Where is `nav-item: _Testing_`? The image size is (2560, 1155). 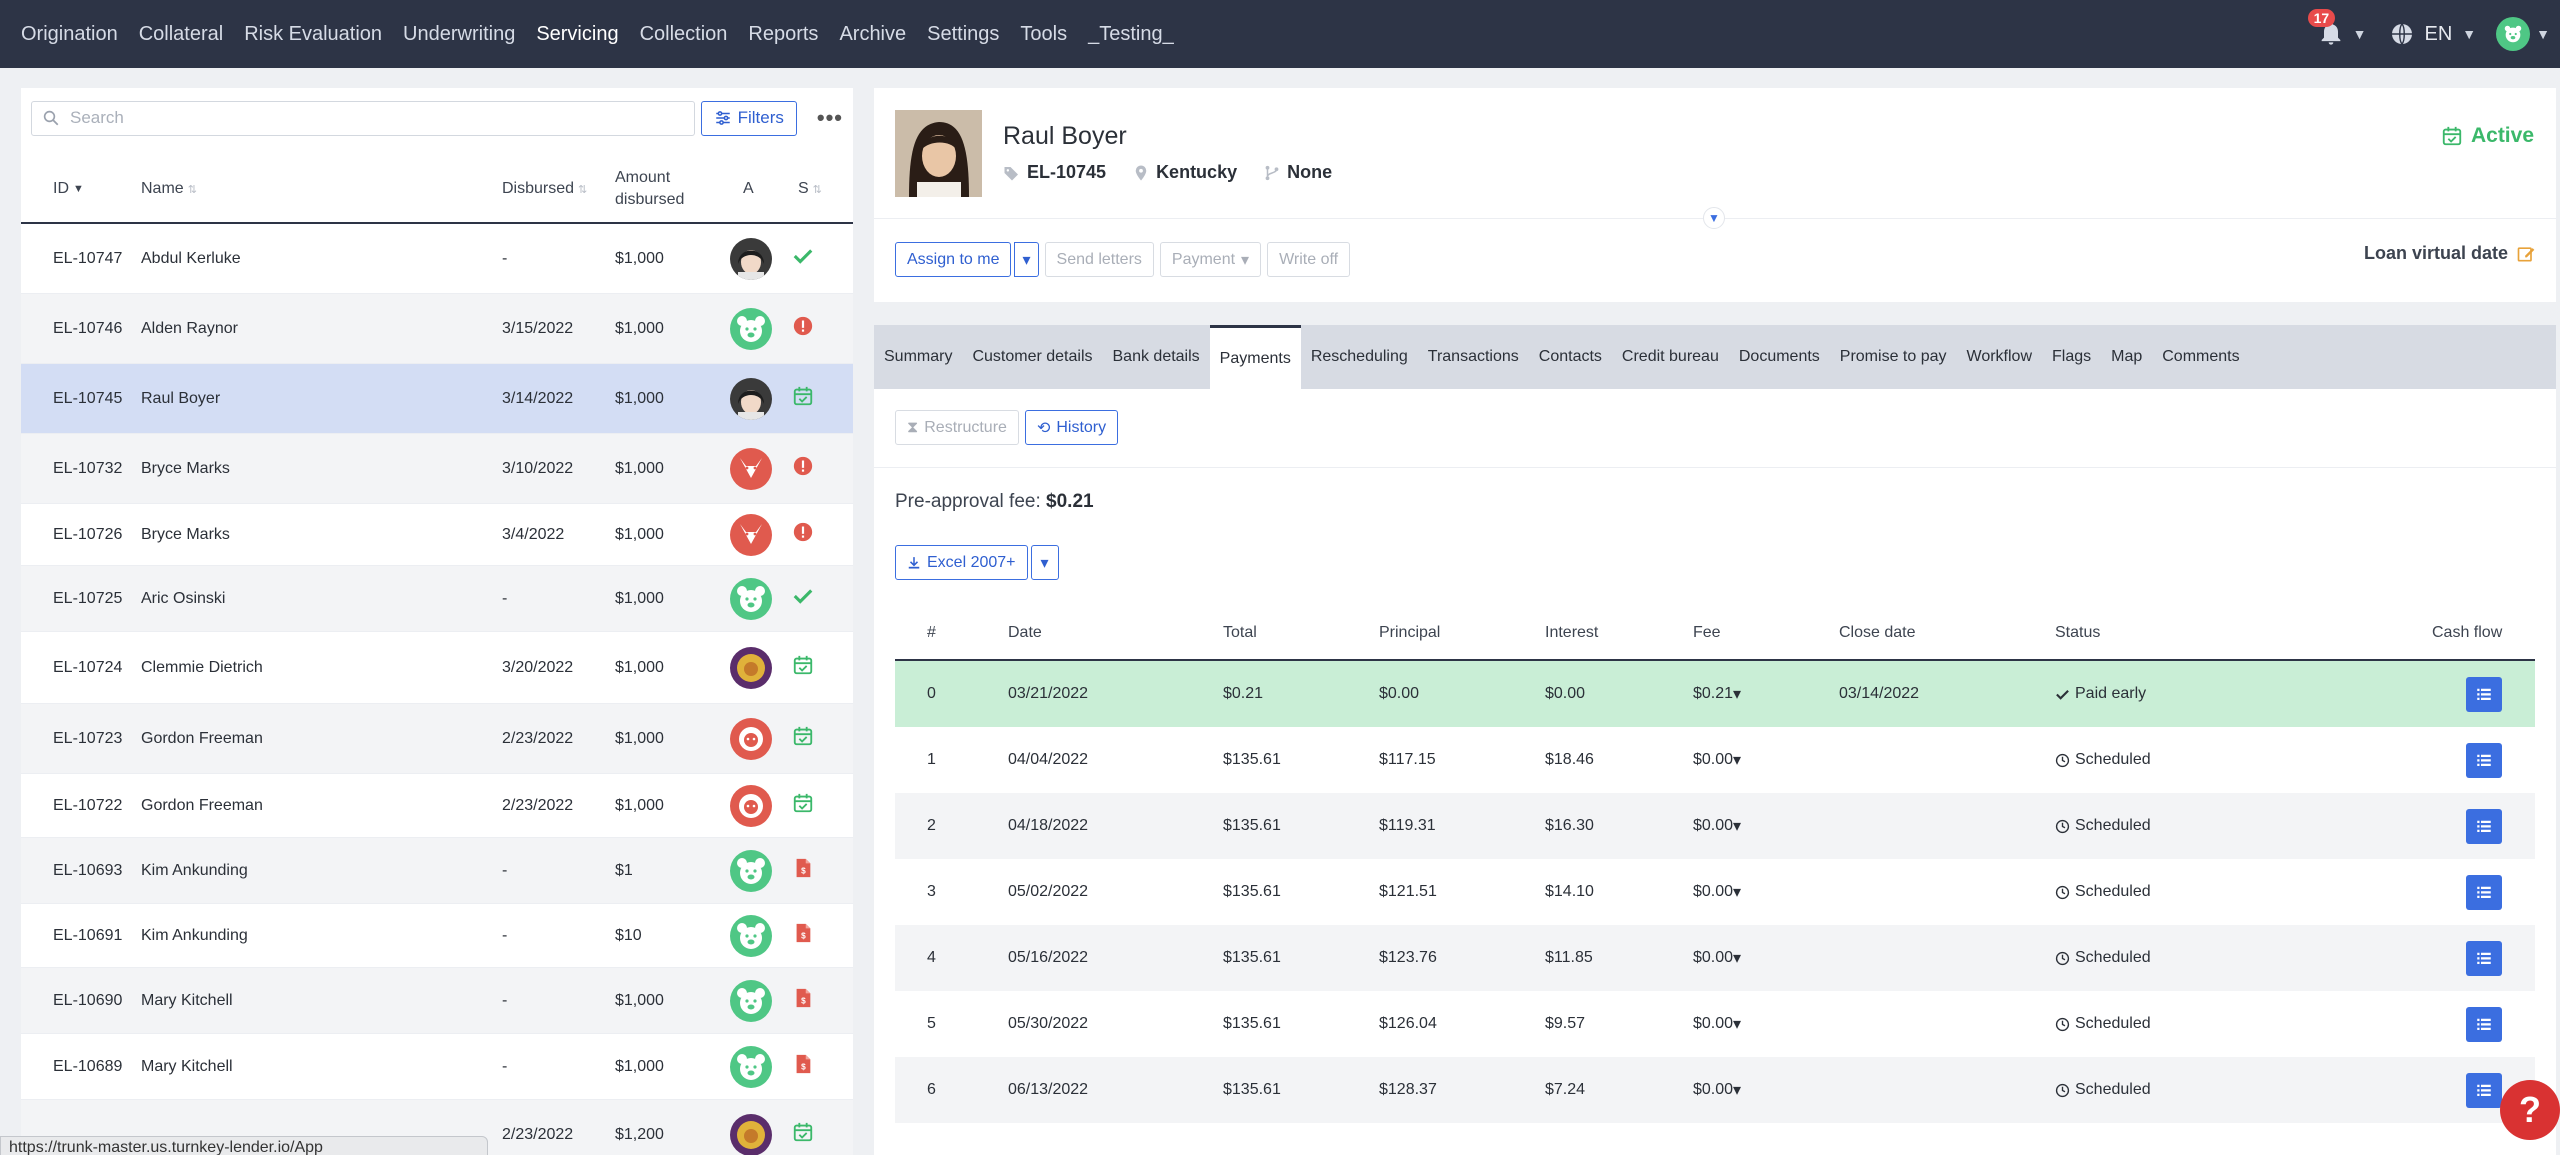
nav-item: _Testing_ is located at coordinates (1131, 34).